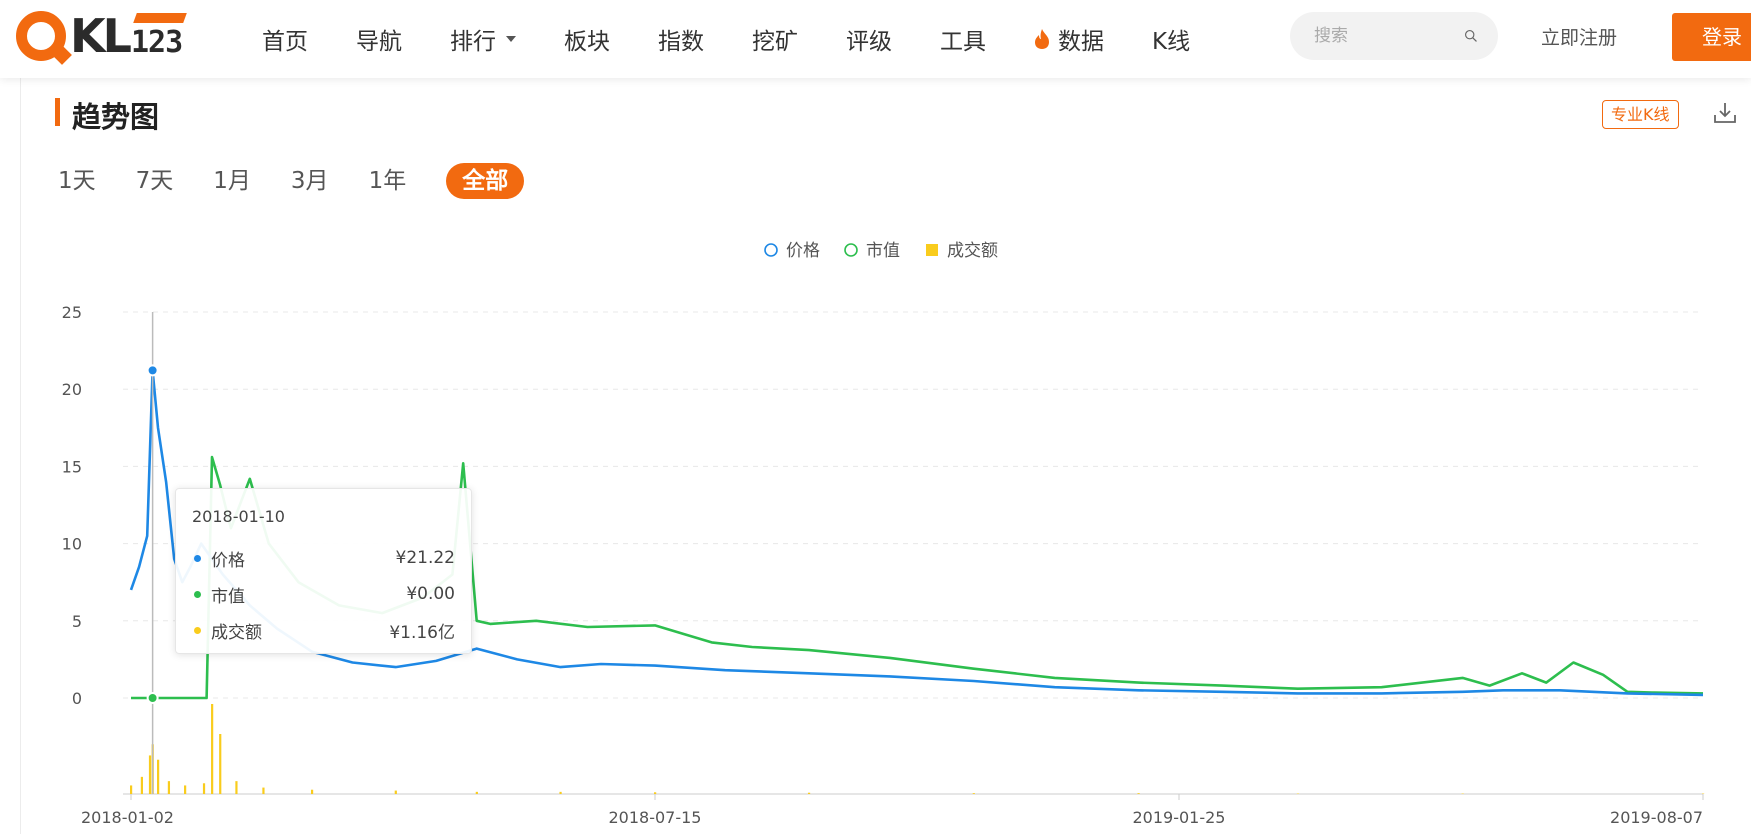  I want to click on tooltip-row-volume: 成交额 ¥1.16亿, so click(323, 630).